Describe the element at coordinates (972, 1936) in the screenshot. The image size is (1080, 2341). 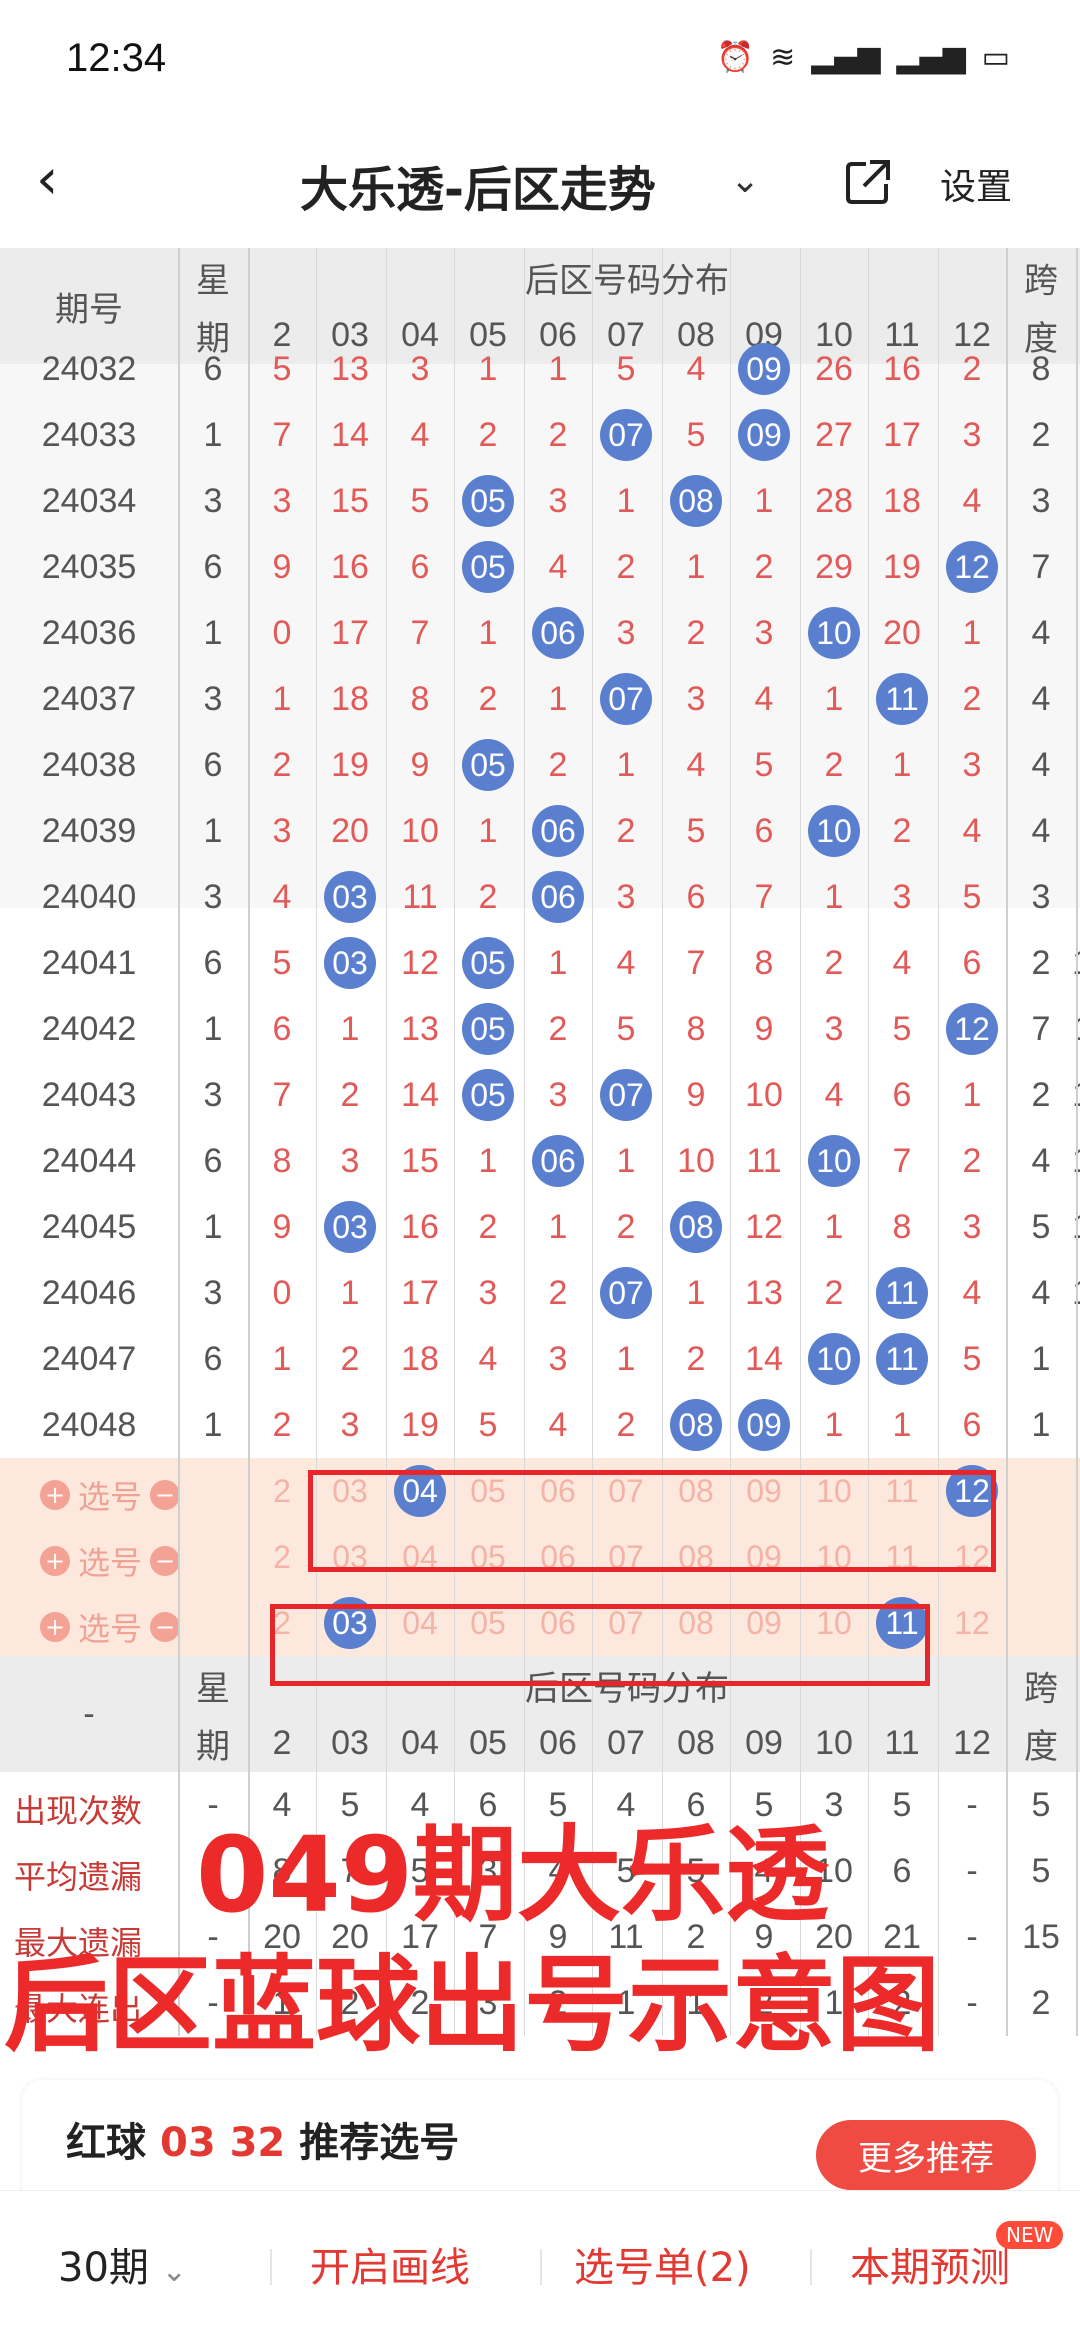
I see `stats-cell: -` at that location.